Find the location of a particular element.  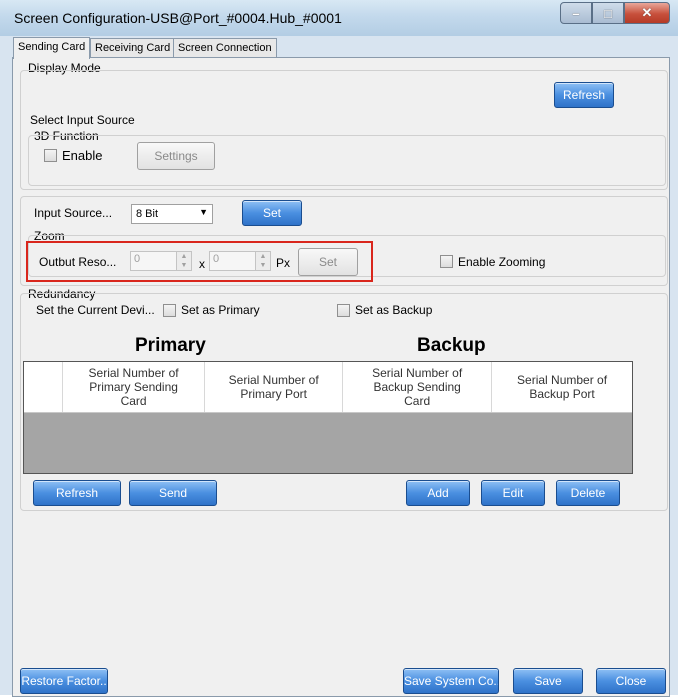

3d-enable-label: Enable is located at coordinates (82, 155).